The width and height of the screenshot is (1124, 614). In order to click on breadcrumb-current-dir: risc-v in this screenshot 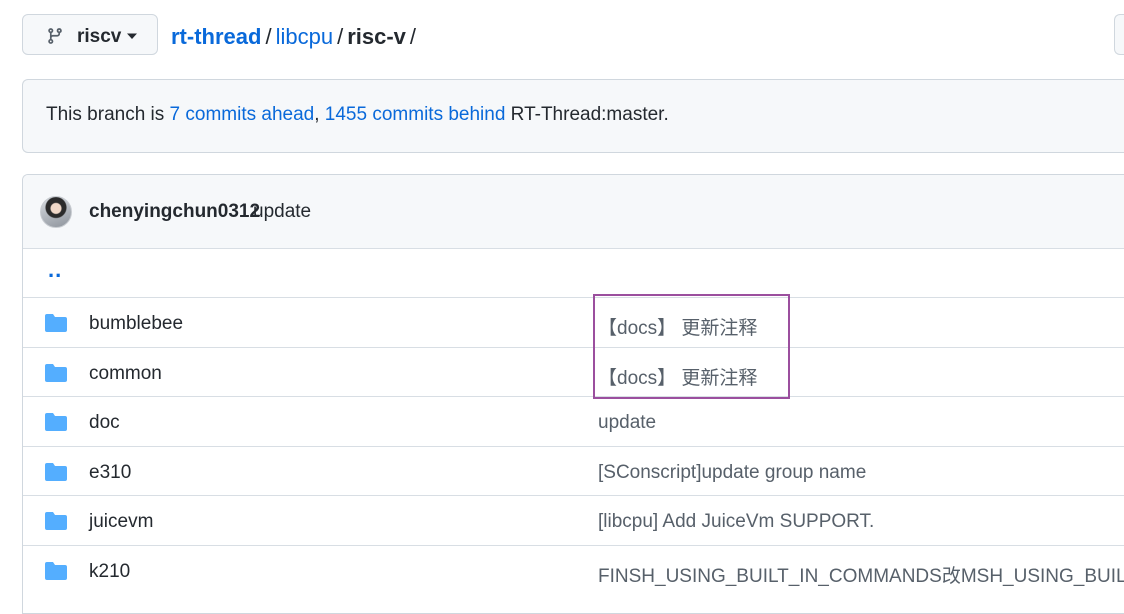, I will do `click(376, 36)`.